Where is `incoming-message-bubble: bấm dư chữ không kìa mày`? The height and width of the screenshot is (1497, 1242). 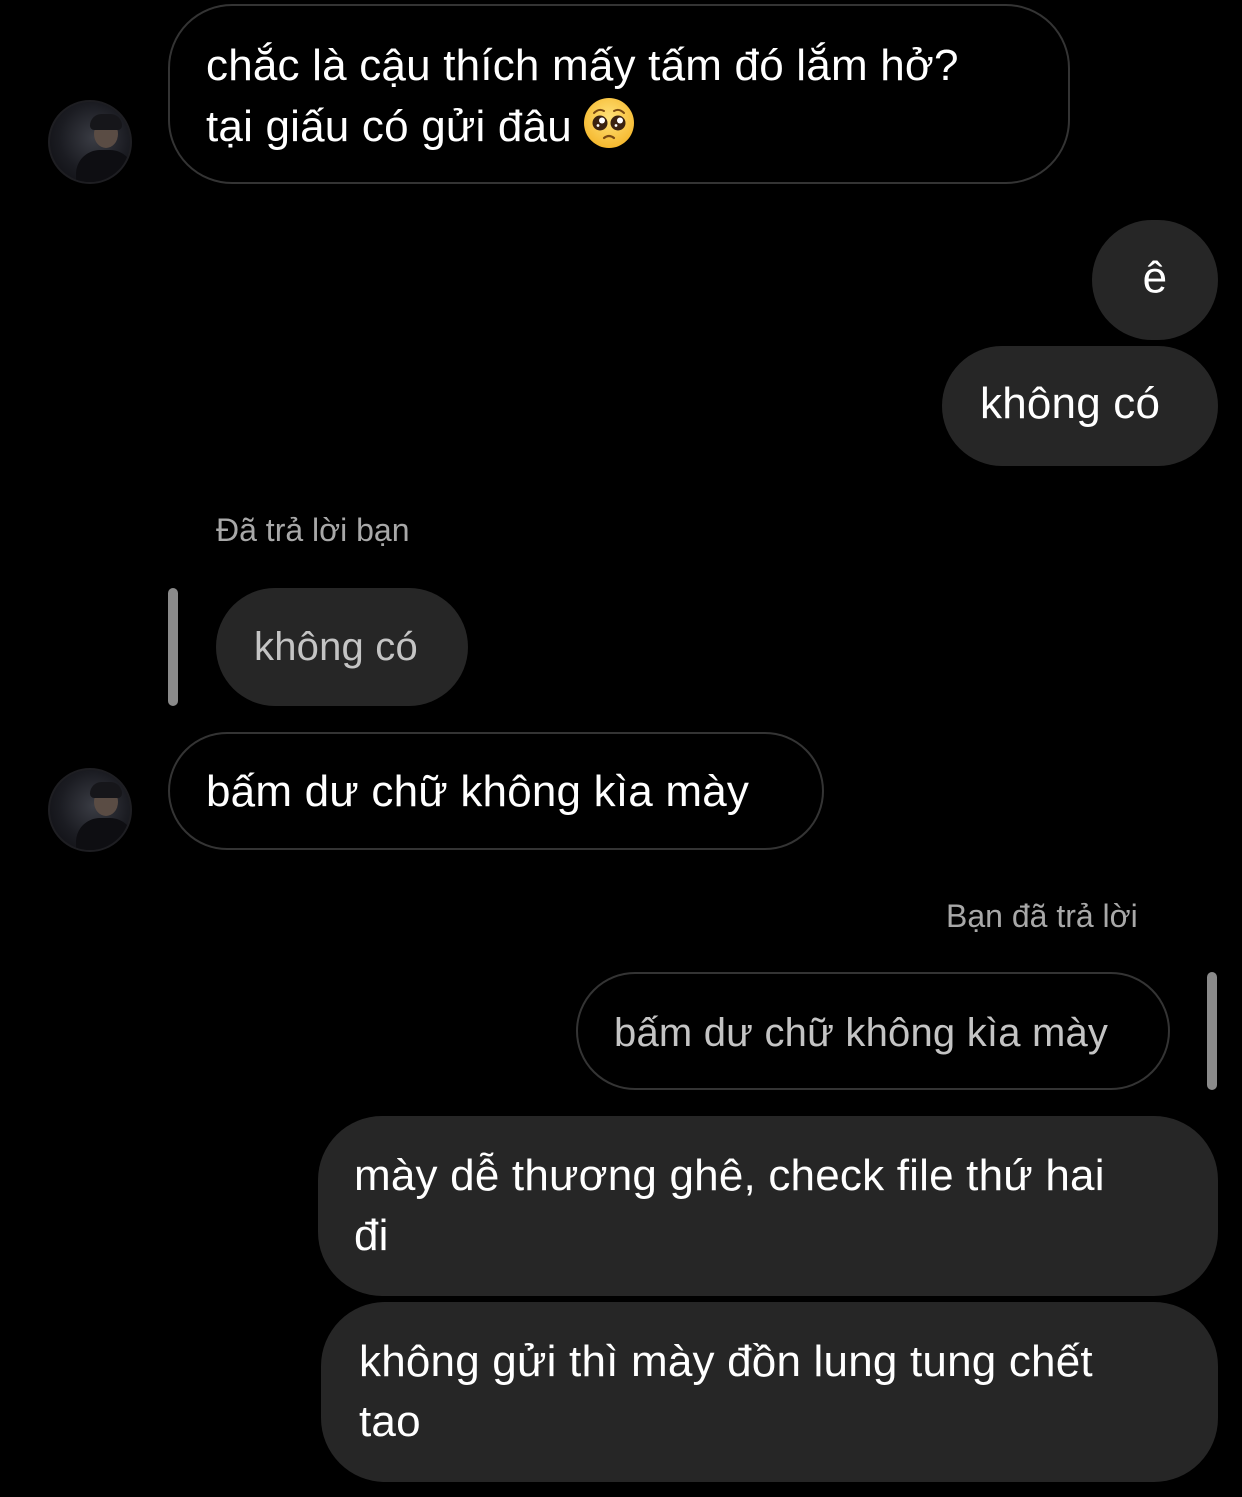 incoming-message-bubble: bấm dư chữ không kìa mày is located at coordinates (496, 791).